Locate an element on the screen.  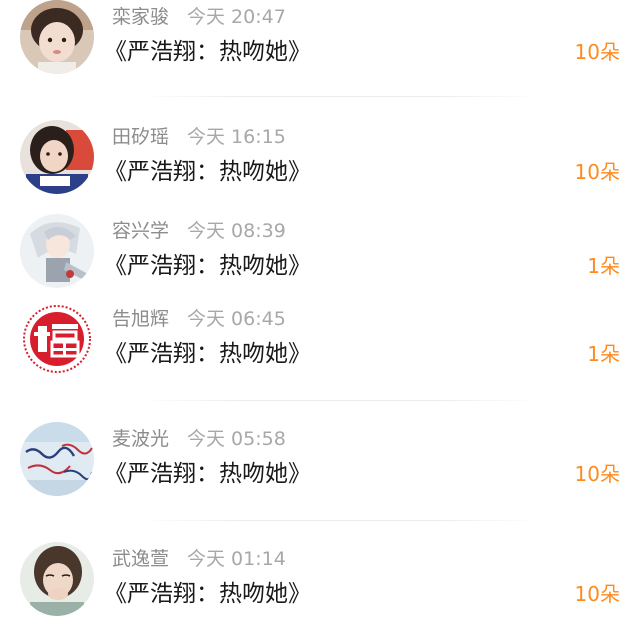
sender-name: 麦波光 is located at coordinates (140, 439).